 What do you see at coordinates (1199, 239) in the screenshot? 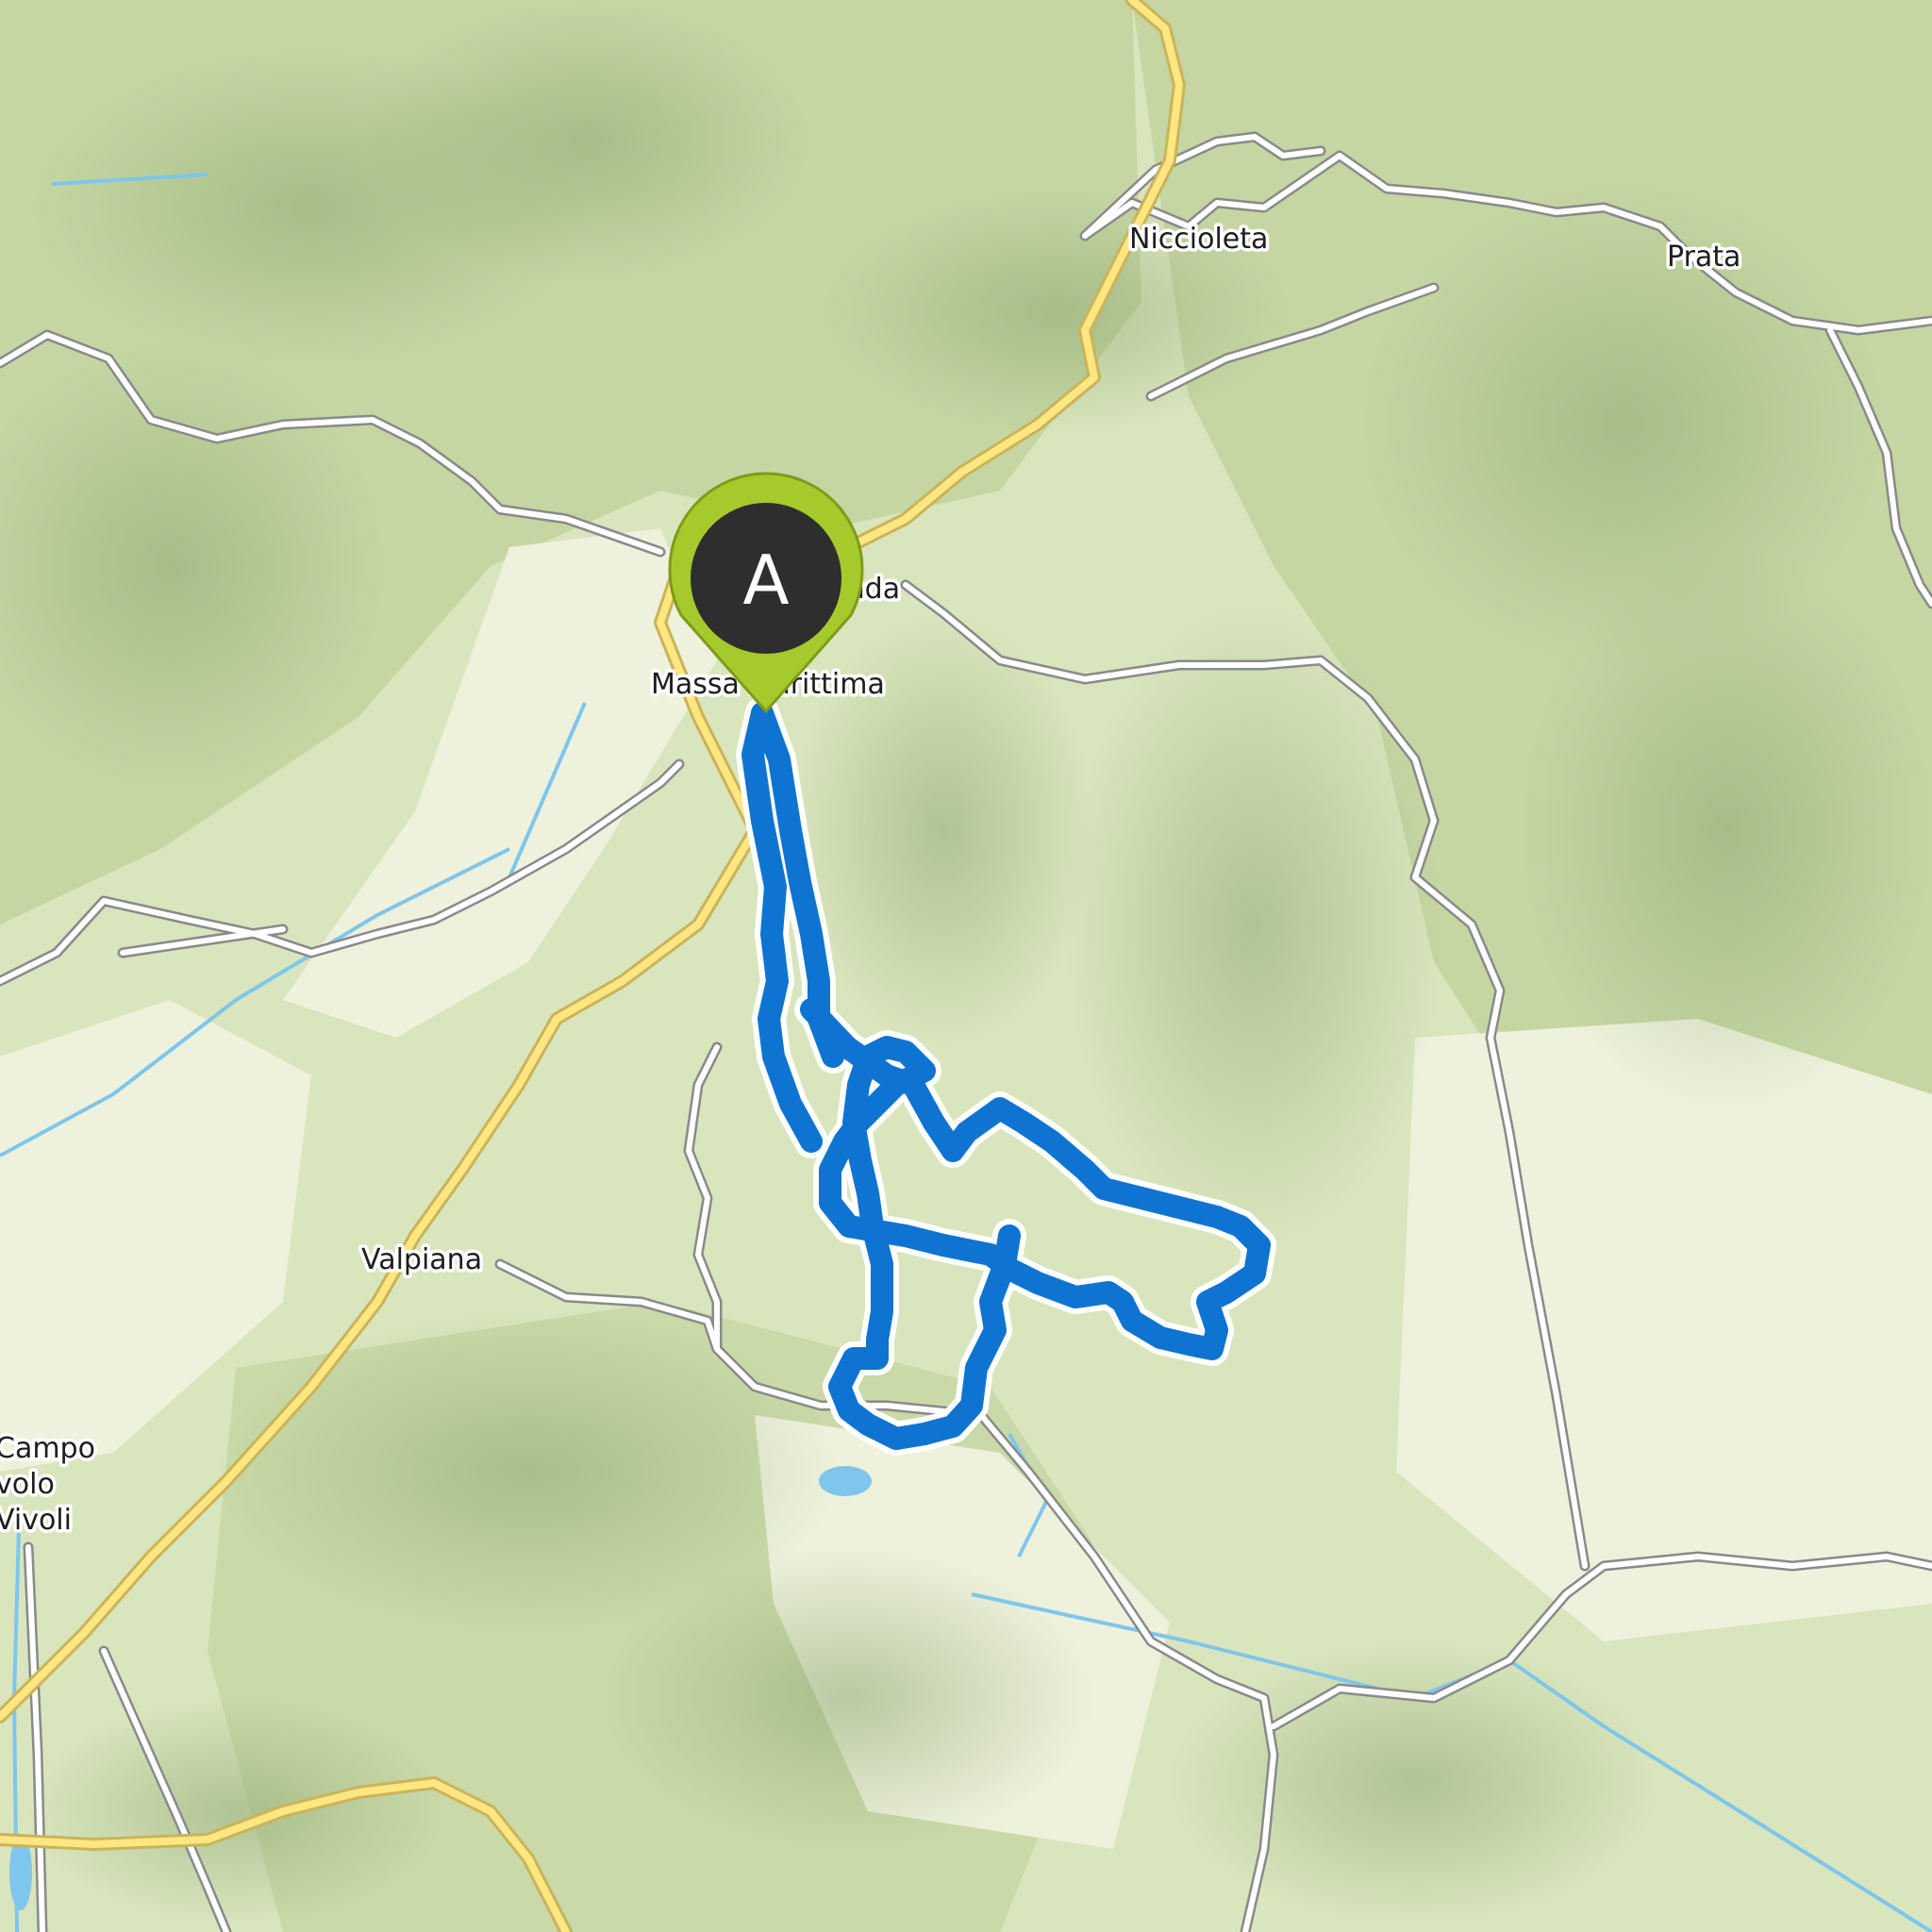
I see `place-label-niccioleta: Niccioleta` at bounding box center [1199, 239].